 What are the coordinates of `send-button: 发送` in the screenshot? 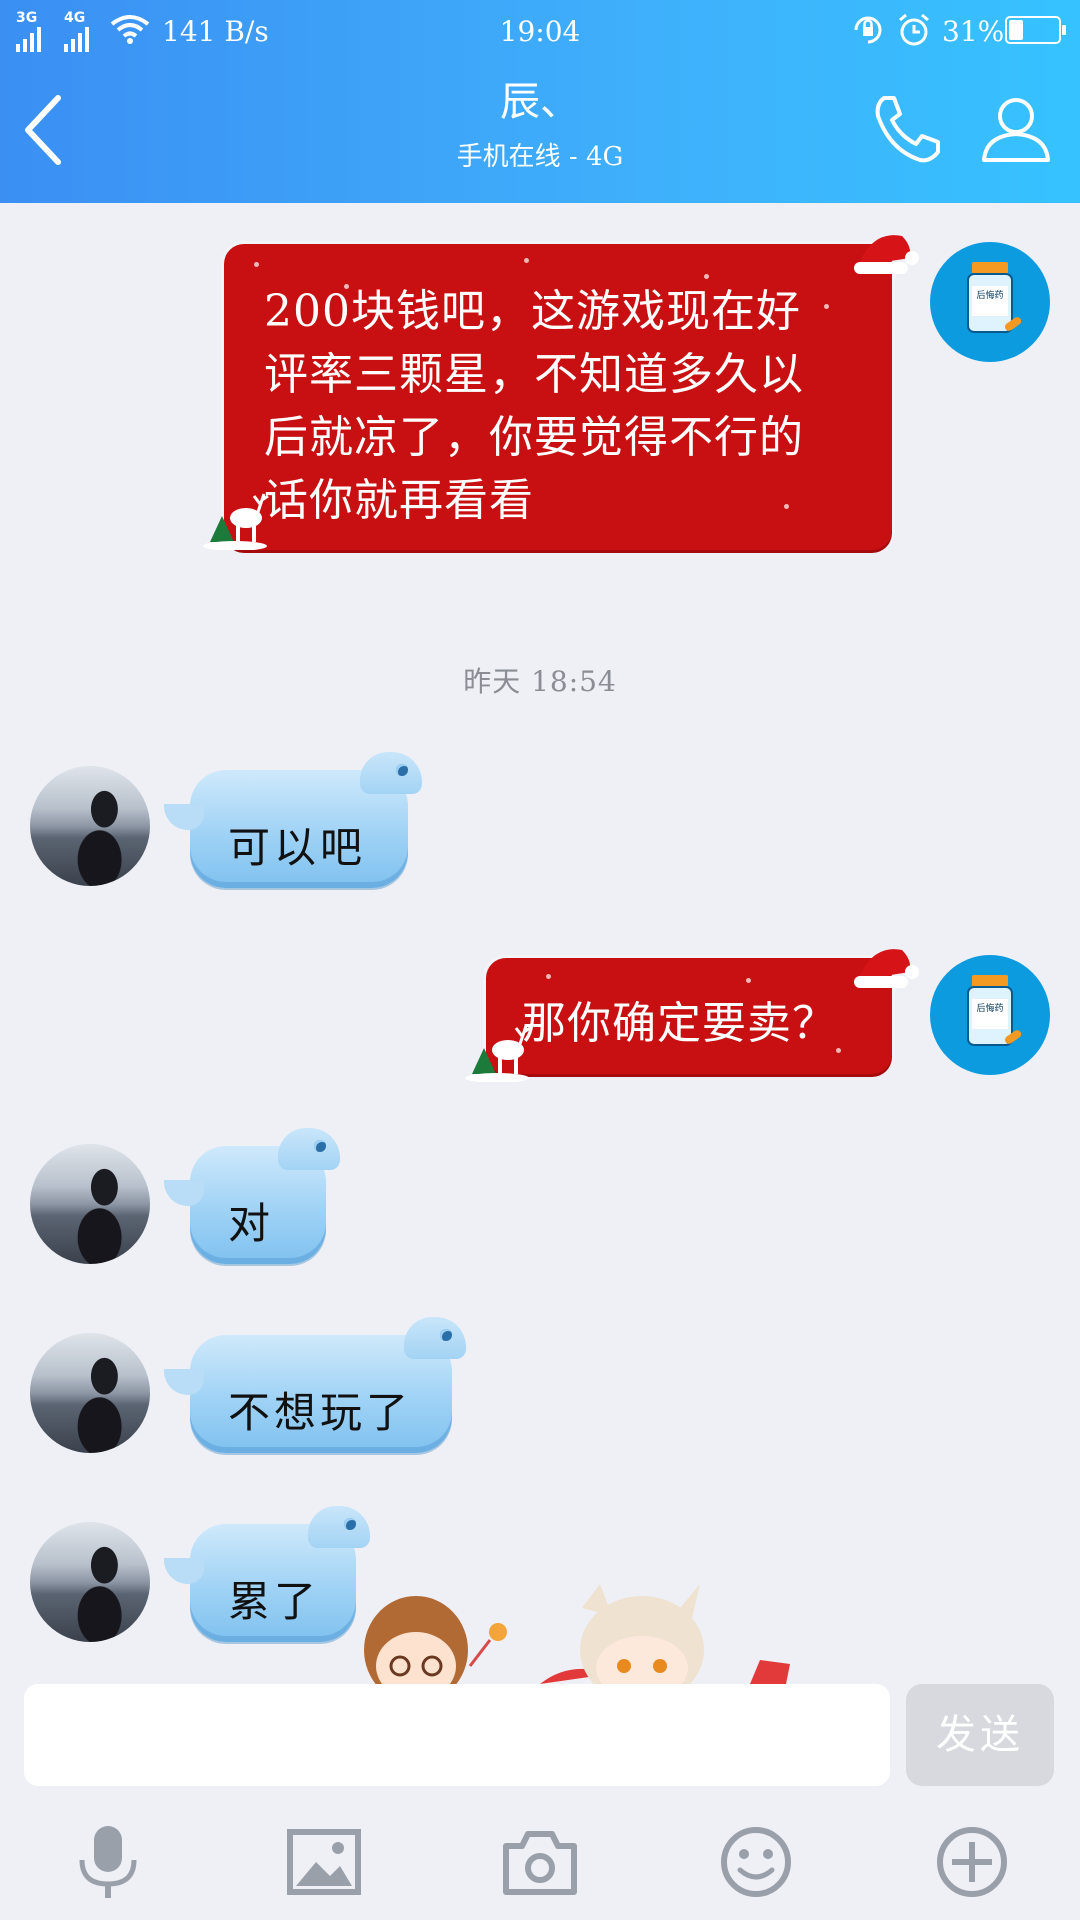 It's located at (980, 1735).